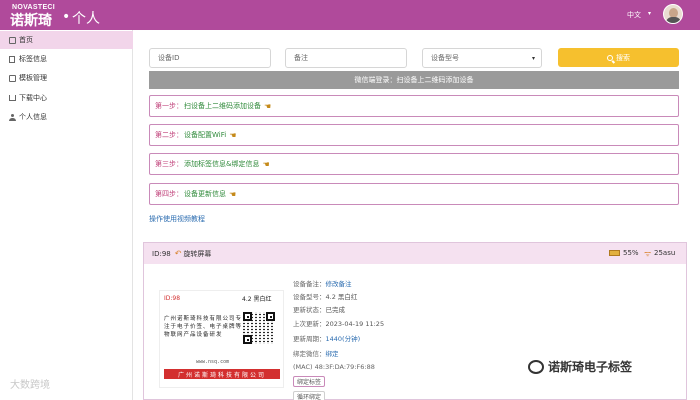 Image resolution: width=700 pixels, height=400 pixels. What do you see at coordinates (222, 374) in the screenshot?
I see `tag-preview-footer: 广州诺斯琦科技有限公司` at bounding box center [222, 374].